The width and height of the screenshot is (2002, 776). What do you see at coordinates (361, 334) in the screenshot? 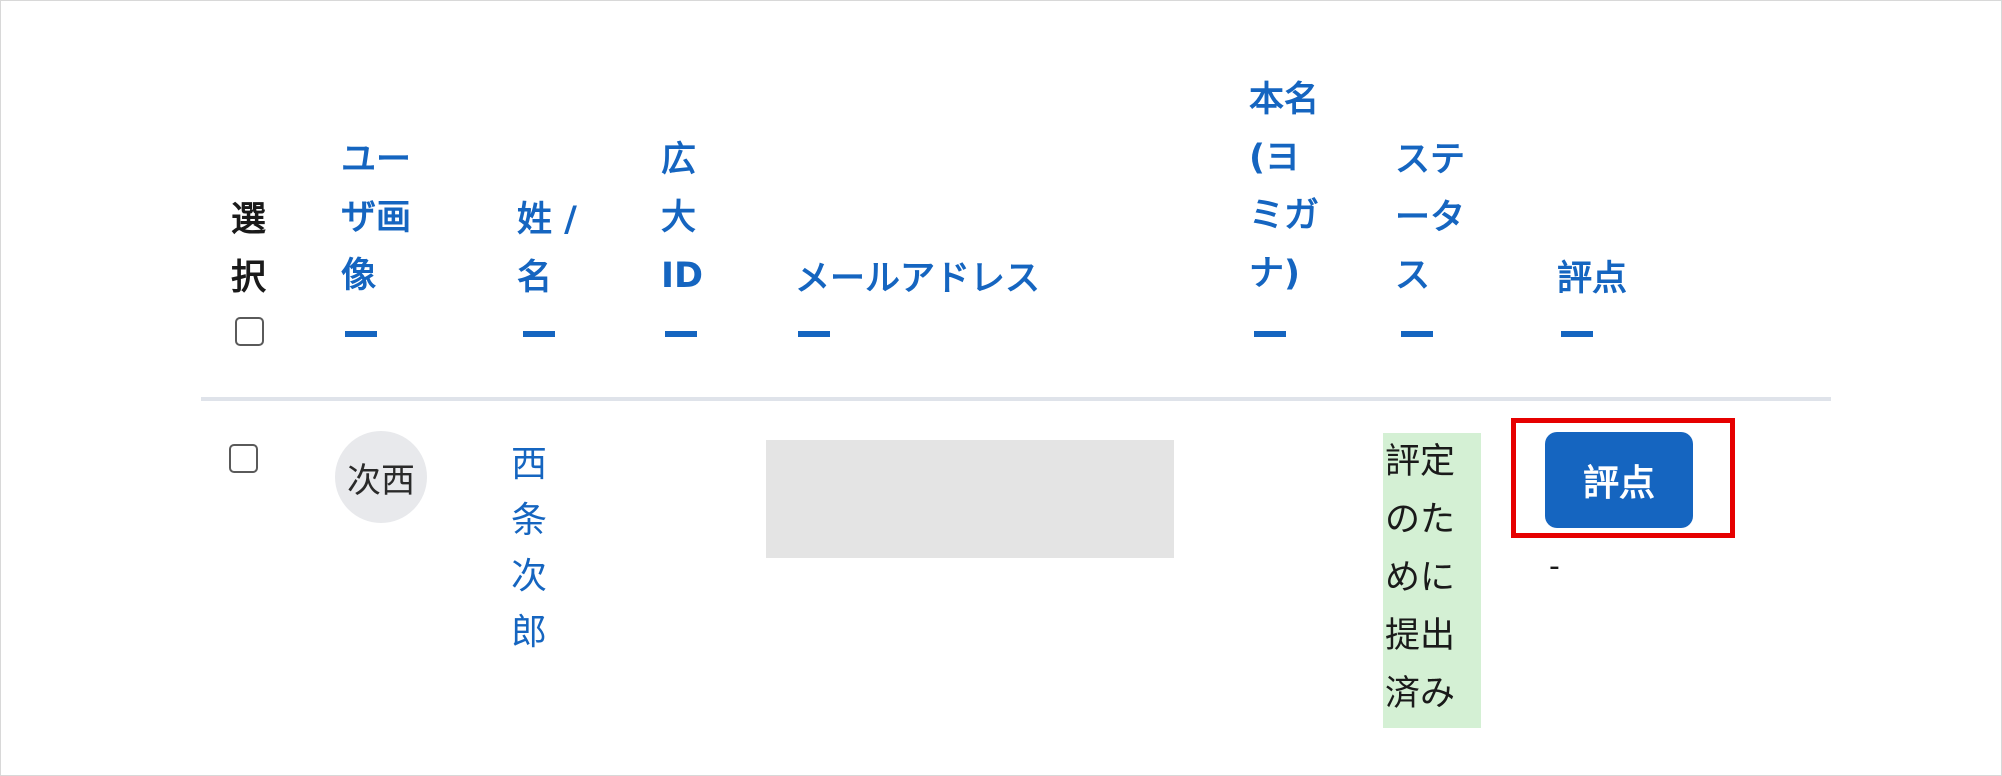
I see `sort-toggle-user-image` at bounding box center [361, 334].